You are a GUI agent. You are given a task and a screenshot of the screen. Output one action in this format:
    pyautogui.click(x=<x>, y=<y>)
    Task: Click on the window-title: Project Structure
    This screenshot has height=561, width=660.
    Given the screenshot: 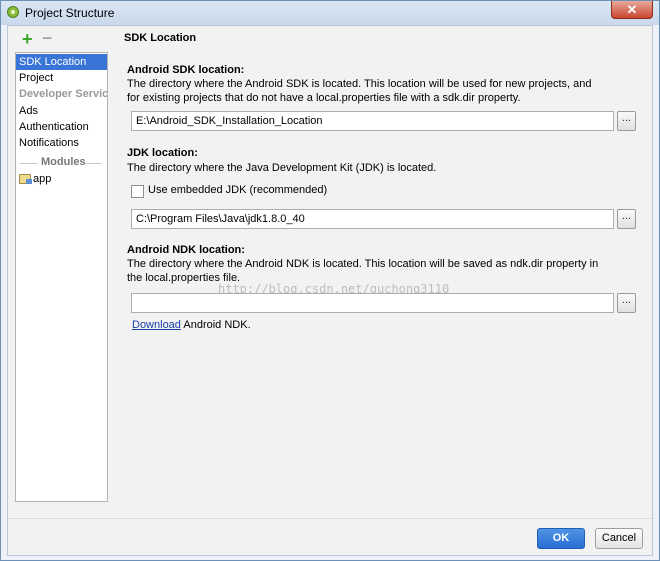 What is the action you would take?
    pyautogui.click(x=70, y=13)
    